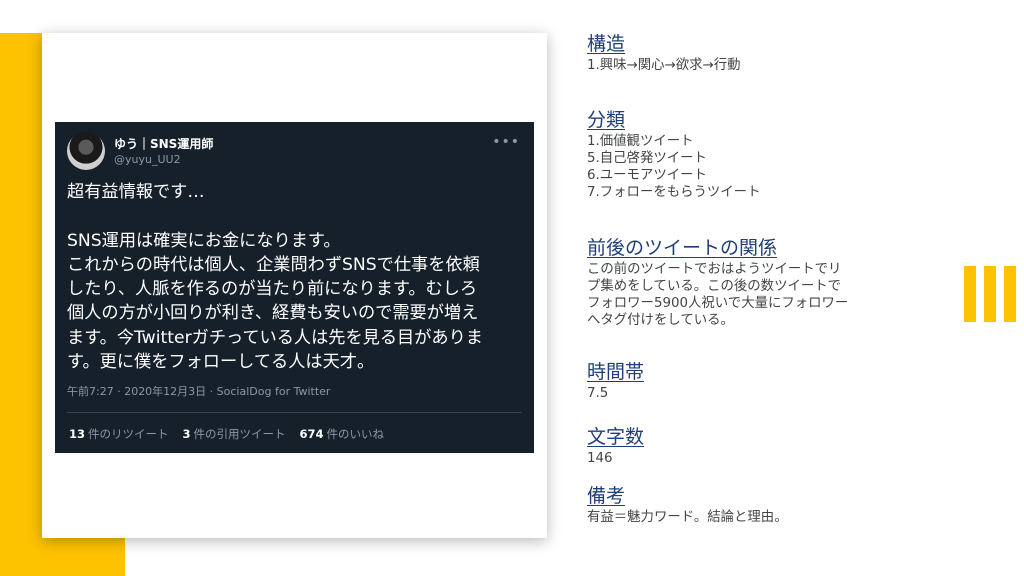 This screenshot has height=576, width=1024. I want to click on section-body: 7.5, so click(598, 393).